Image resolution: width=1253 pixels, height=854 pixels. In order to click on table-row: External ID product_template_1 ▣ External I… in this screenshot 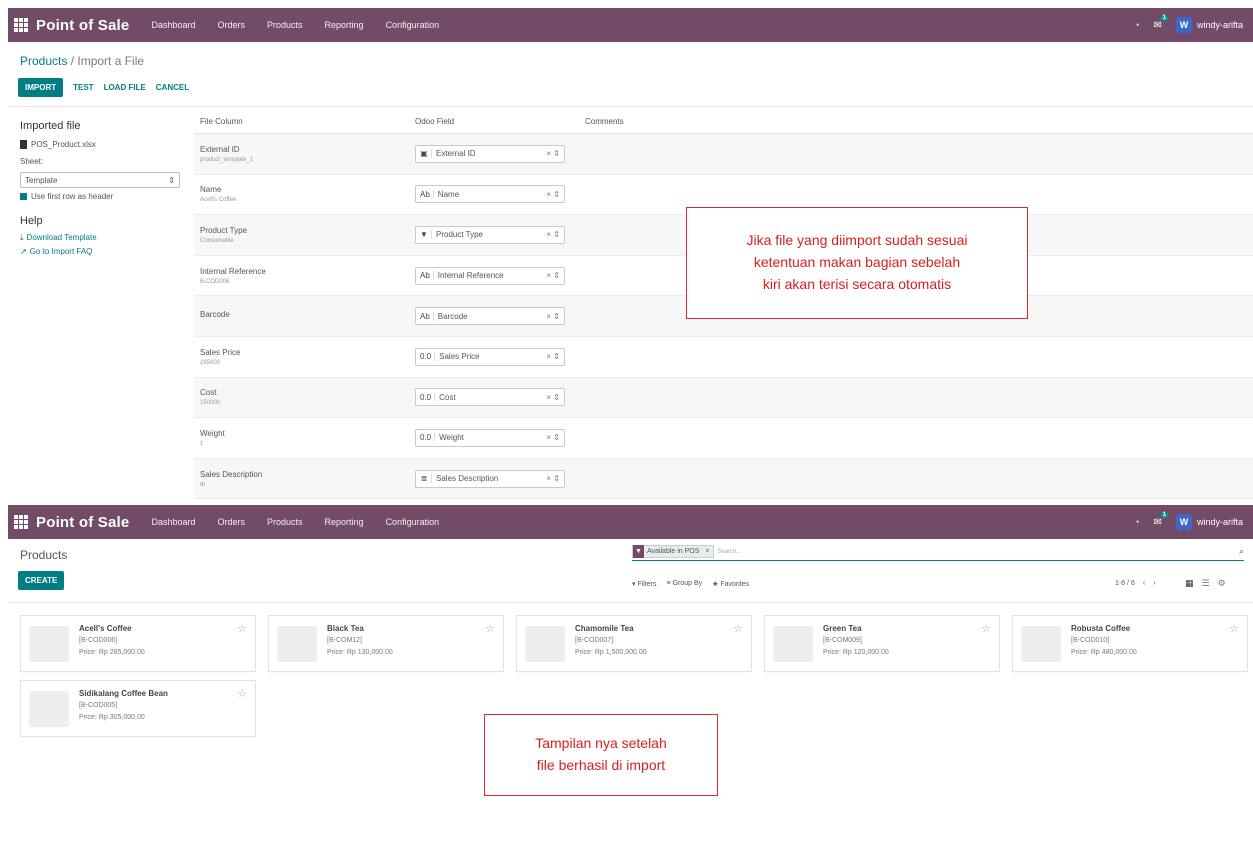, I will do `click(723, 154)`.